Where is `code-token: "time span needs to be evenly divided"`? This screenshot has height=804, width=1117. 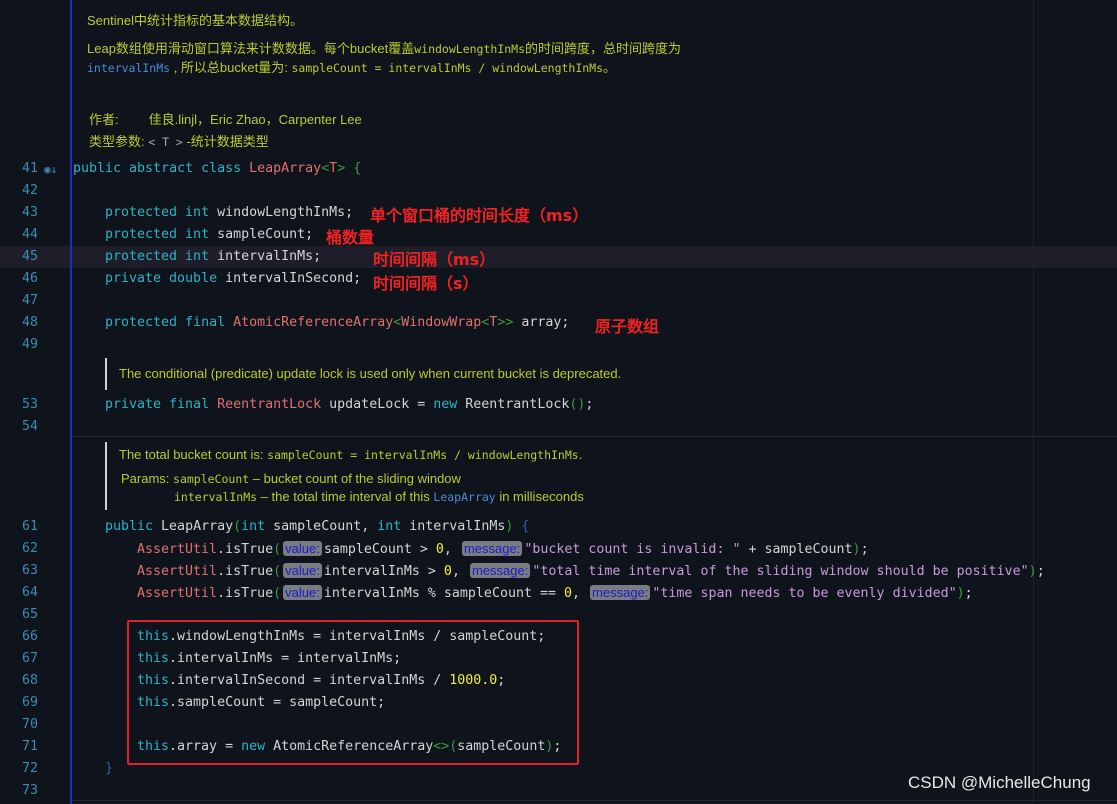 code-token: "time span needs to be evenly divided" is located at coordinates (804, 593).